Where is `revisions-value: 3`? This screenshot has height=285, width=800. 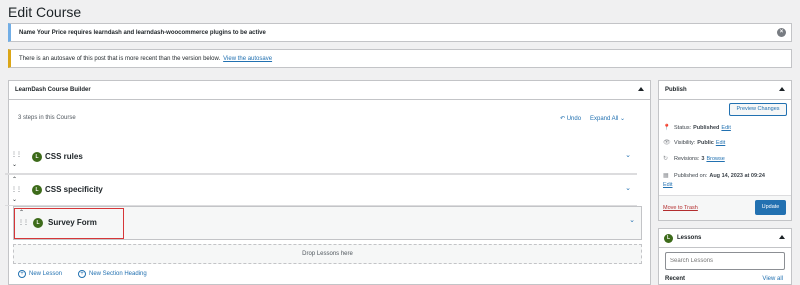
revisions-value: 3 is located at coordinates (703, 158).